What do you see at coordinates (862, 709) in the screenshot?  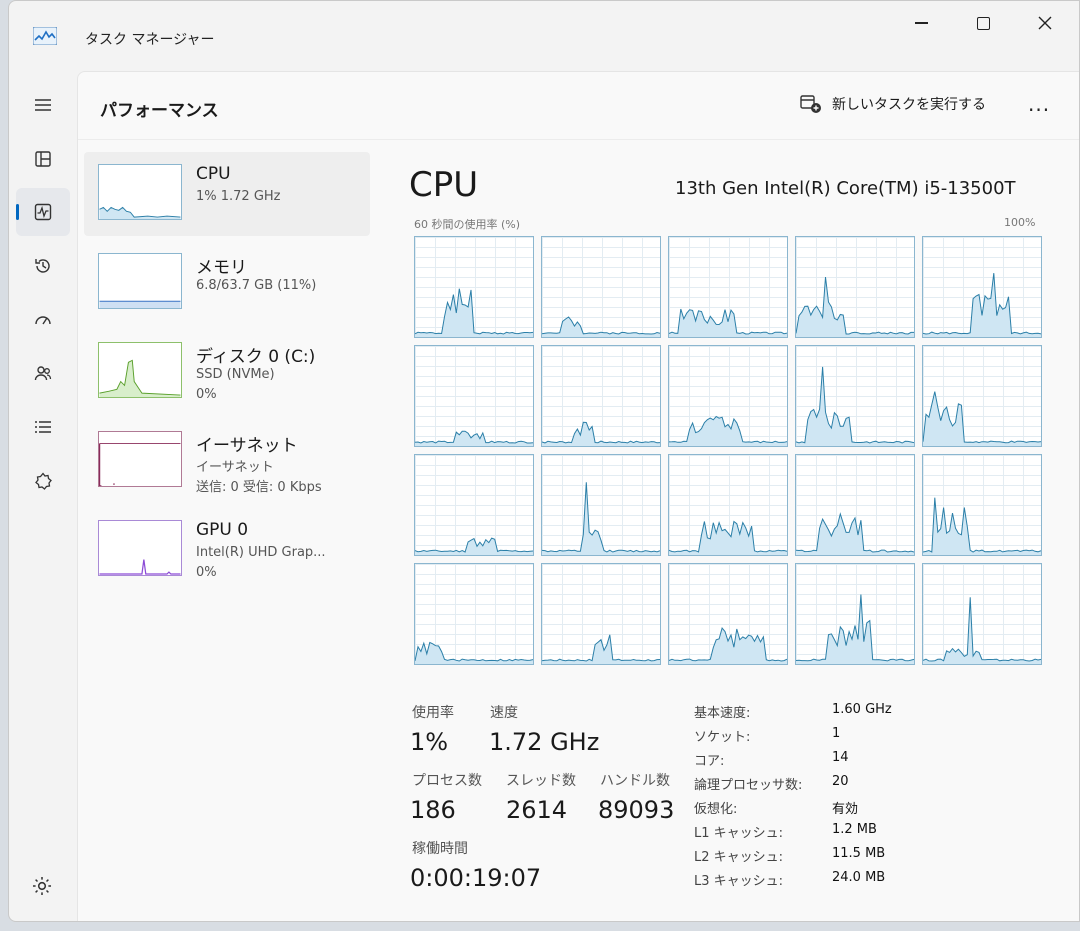 I see `spec-value: 1.60 GHz` at bounding box center [862, 709].